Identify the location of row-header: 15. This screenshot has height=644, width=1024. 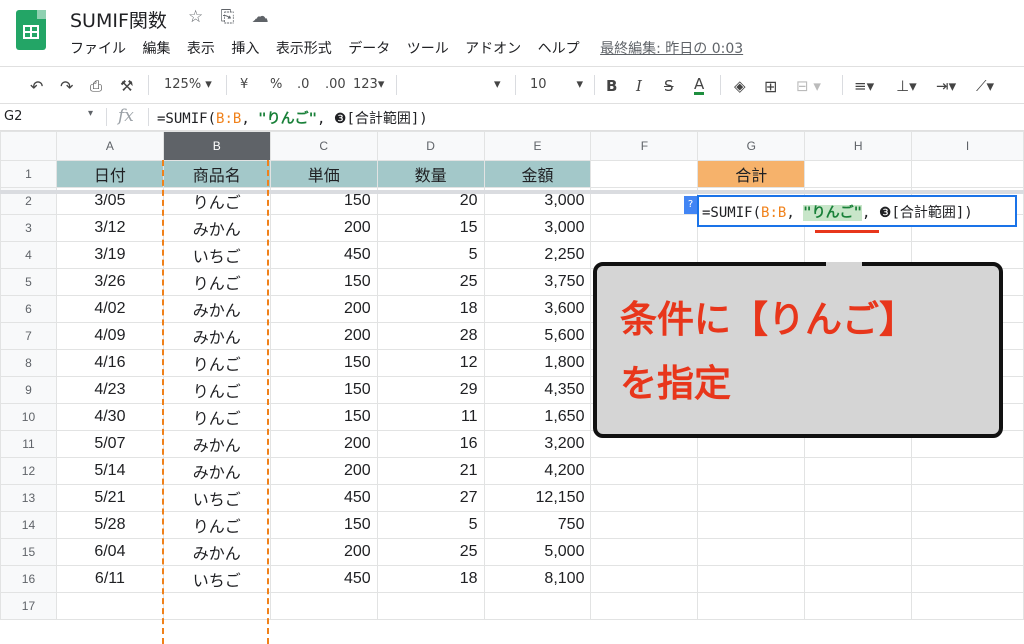
(28, 552).